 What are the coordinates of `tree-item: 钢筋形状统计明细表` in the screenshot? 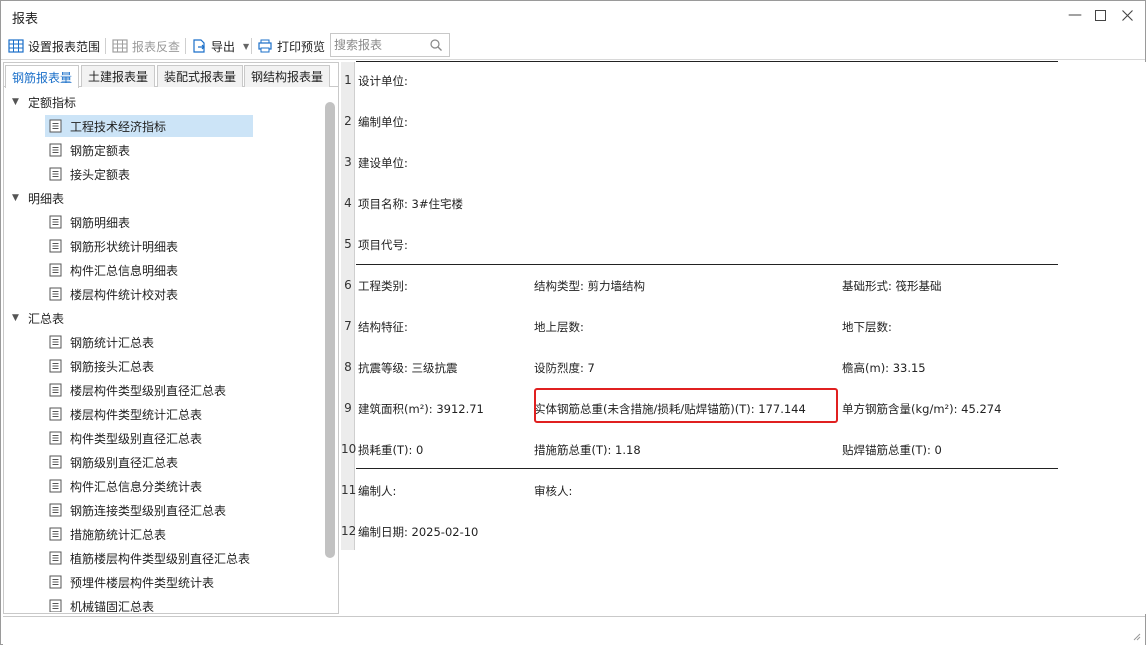 It's located at (115, 246).